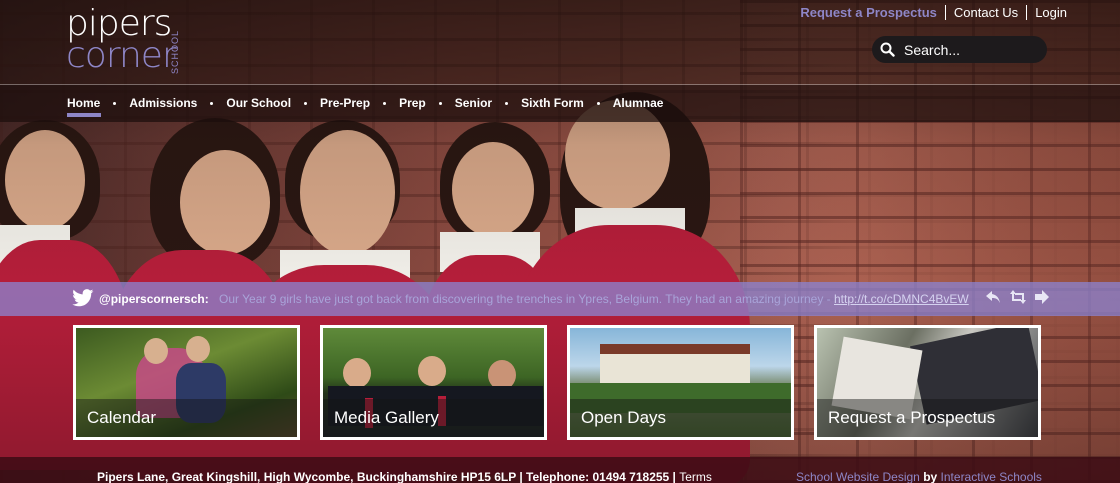 This screenshot has height=483, width=1120. I want to click on nav-item-prep: Prep, so click(412, 103).